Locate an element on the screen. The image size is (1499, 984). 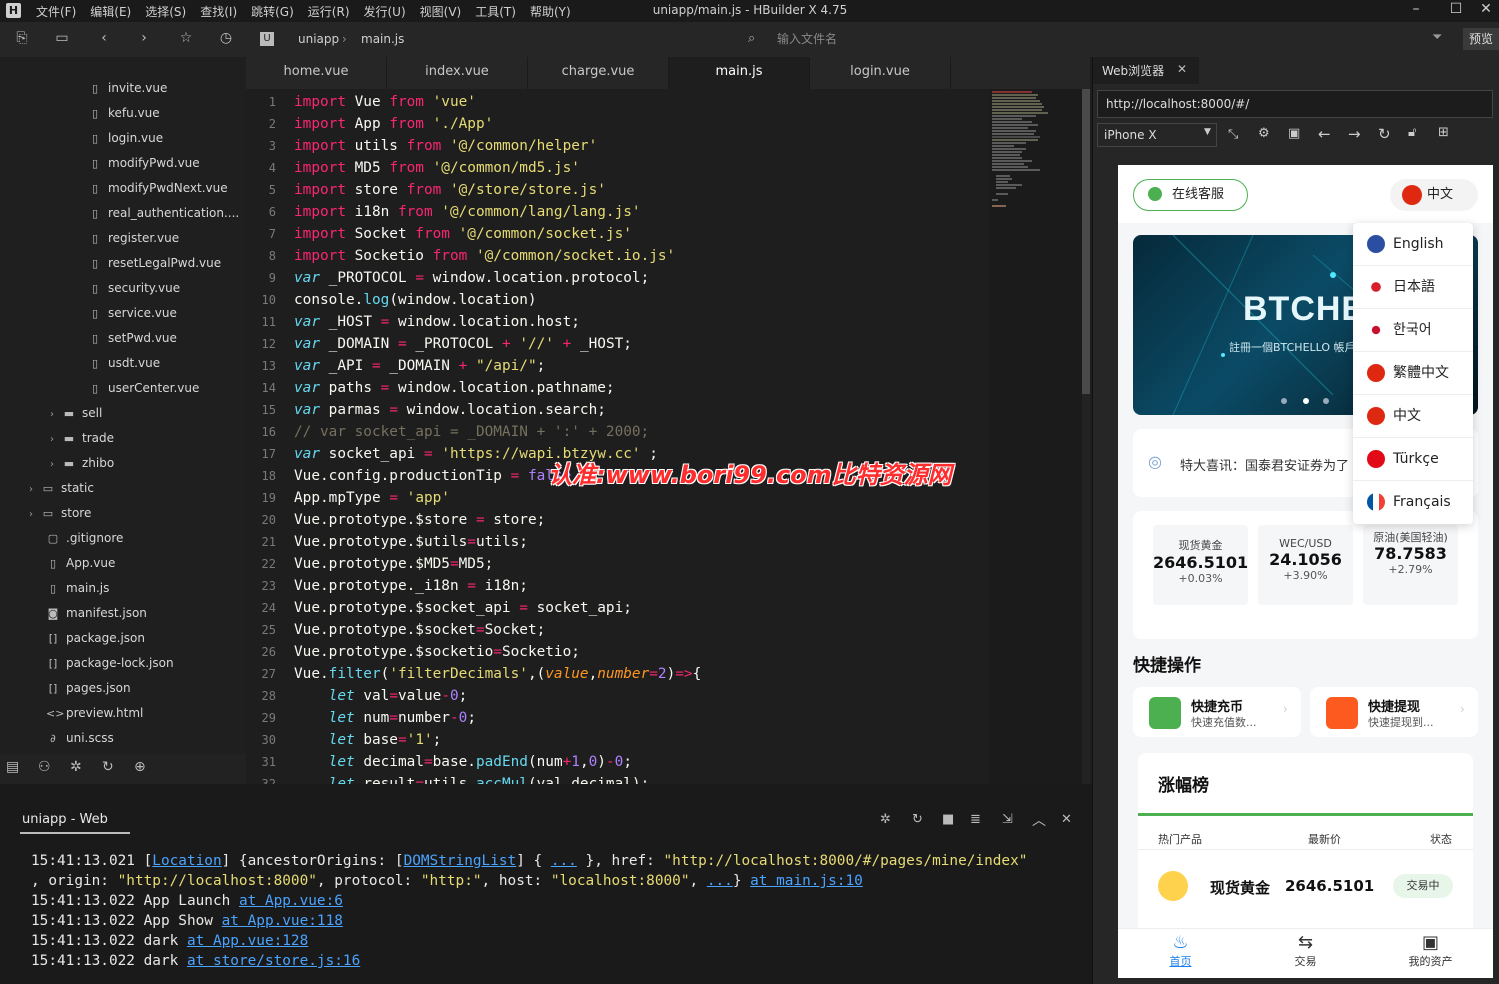
export-icon: ⇲ is located at coordinates (1007, 819).